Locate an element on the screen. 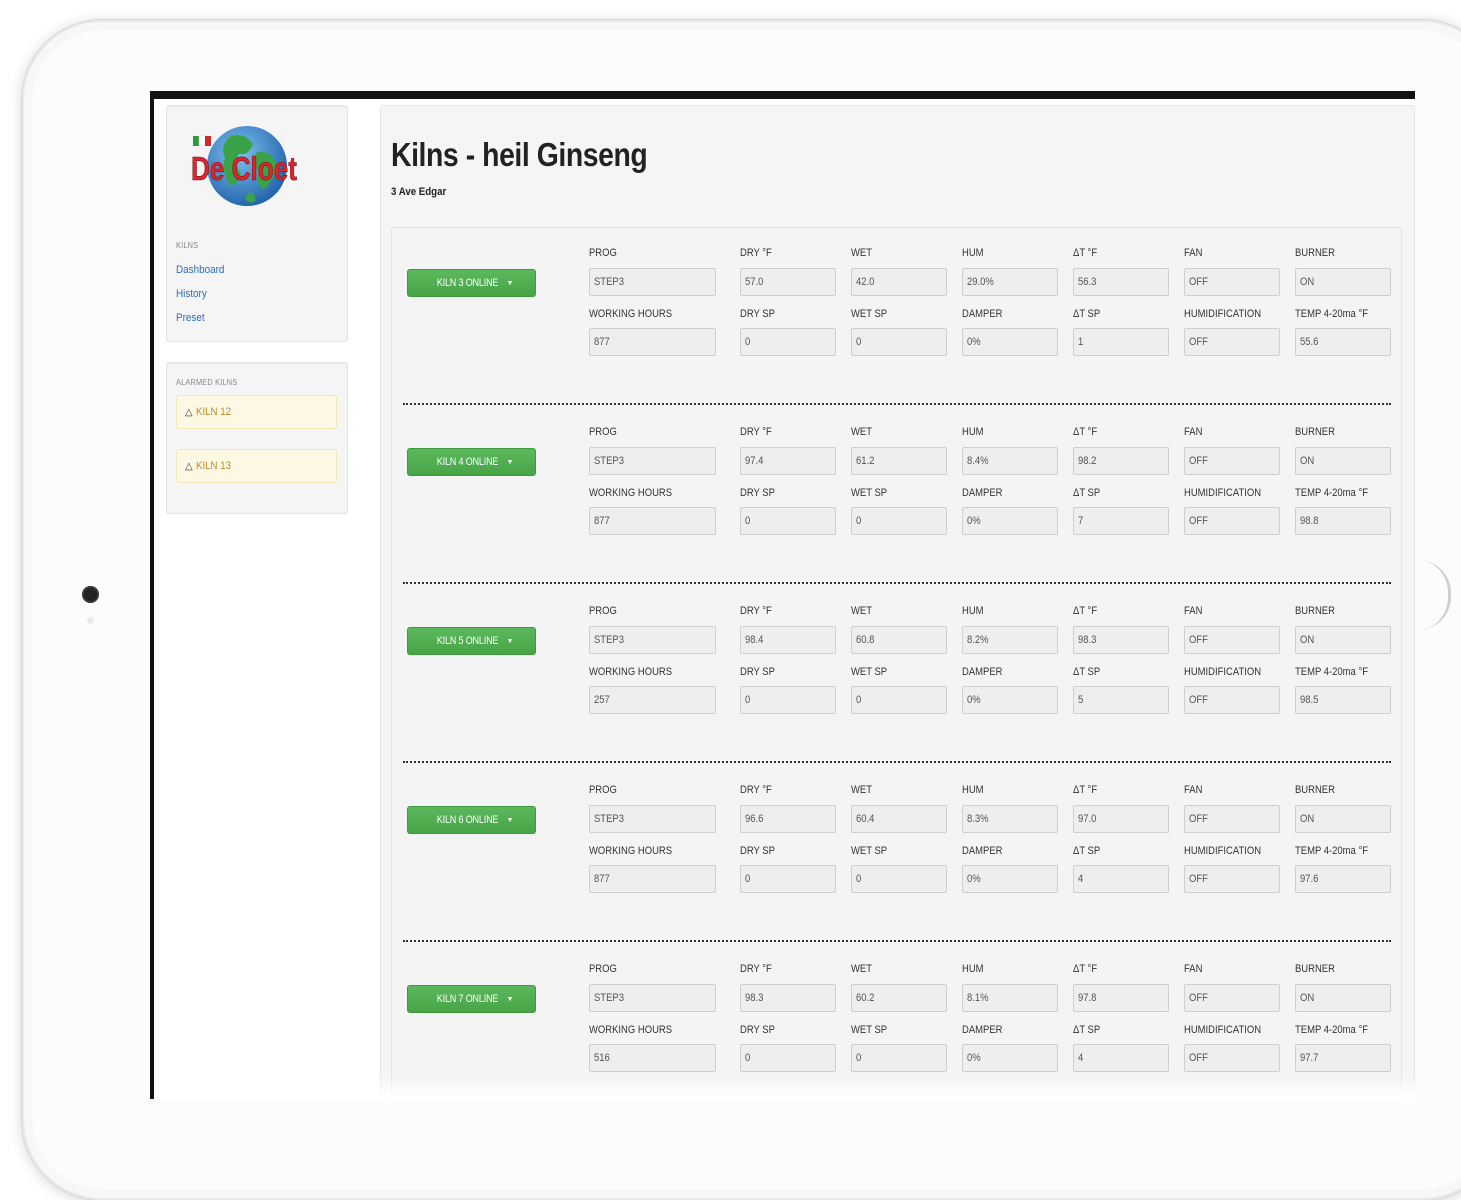 The height and width of the screenshot is (1200, 1461). damper-value: 0% is located at coordinates (974, 700).